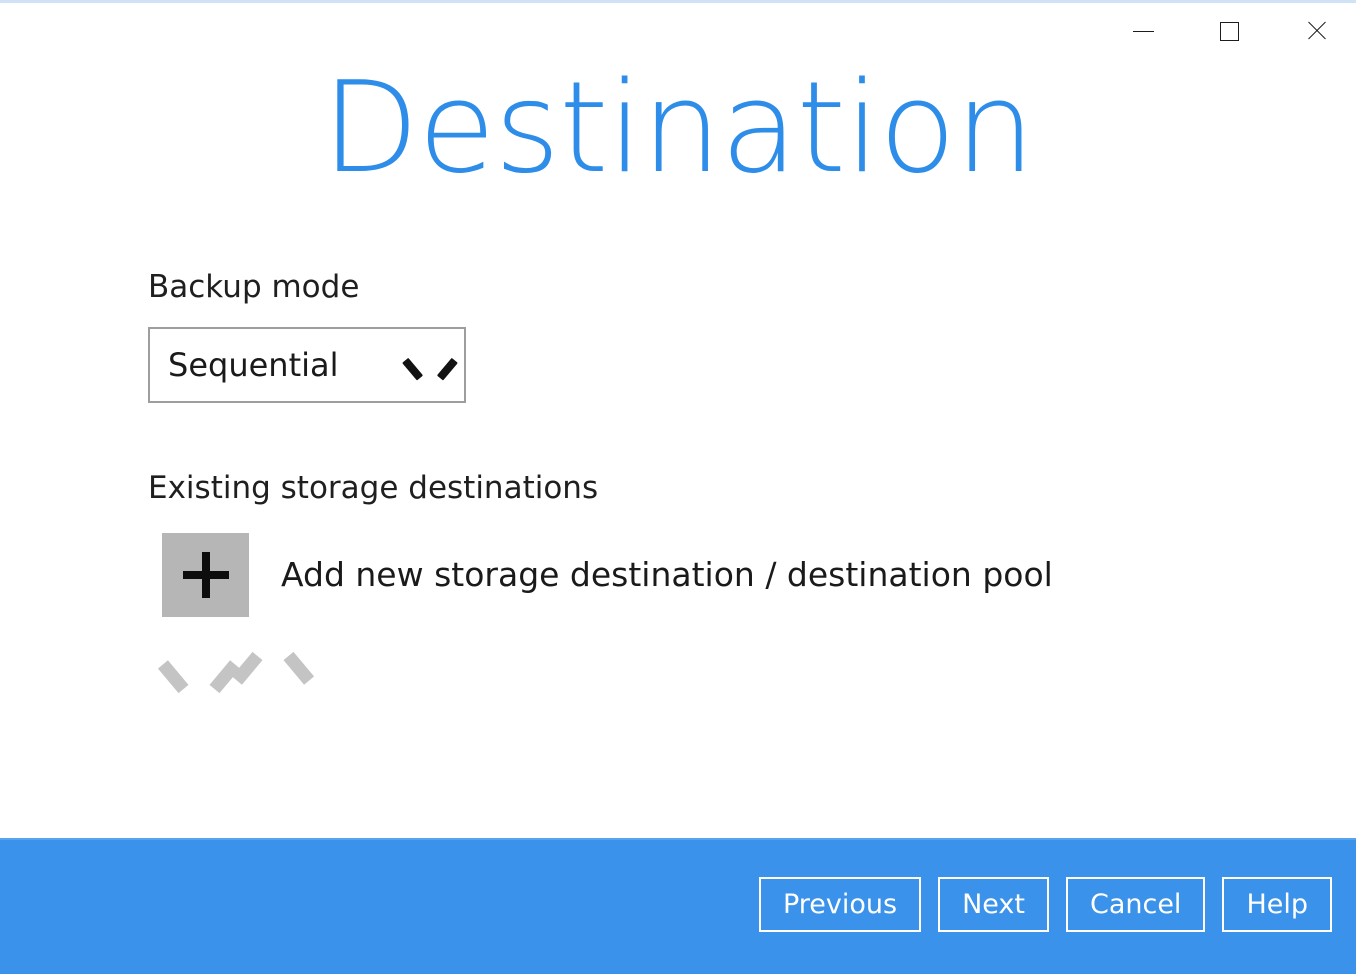  I want to click on backup-mode-select: Sequential, so click(307, 365).